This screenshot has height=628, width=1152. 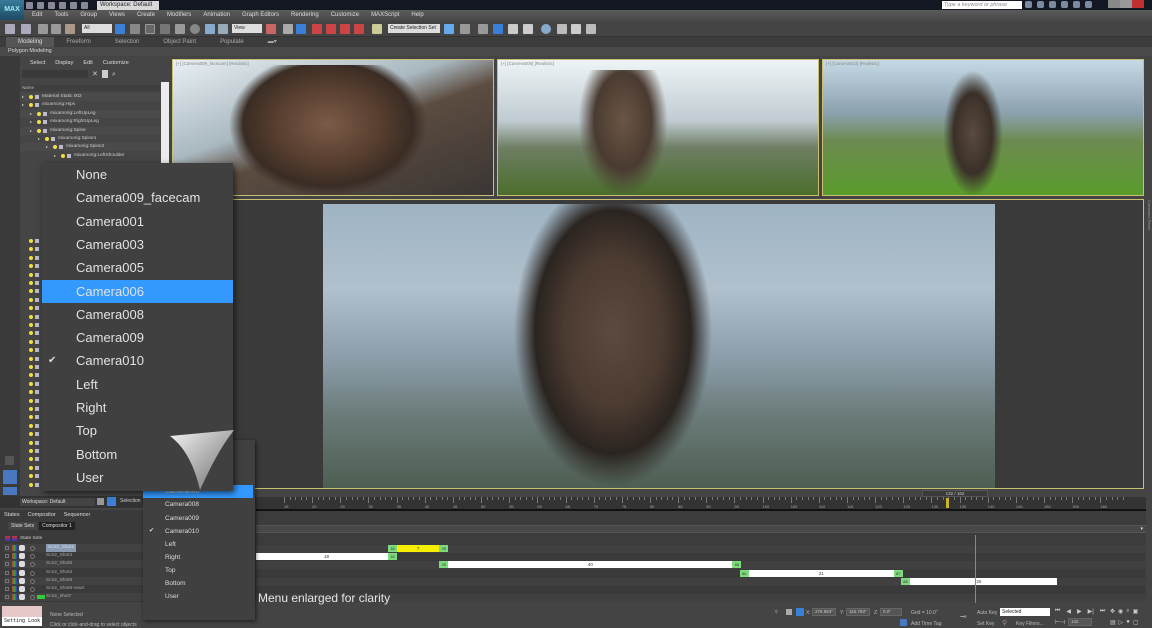 I want to click on previous-frame-icon: ◀, so click(x=1068, y=611).